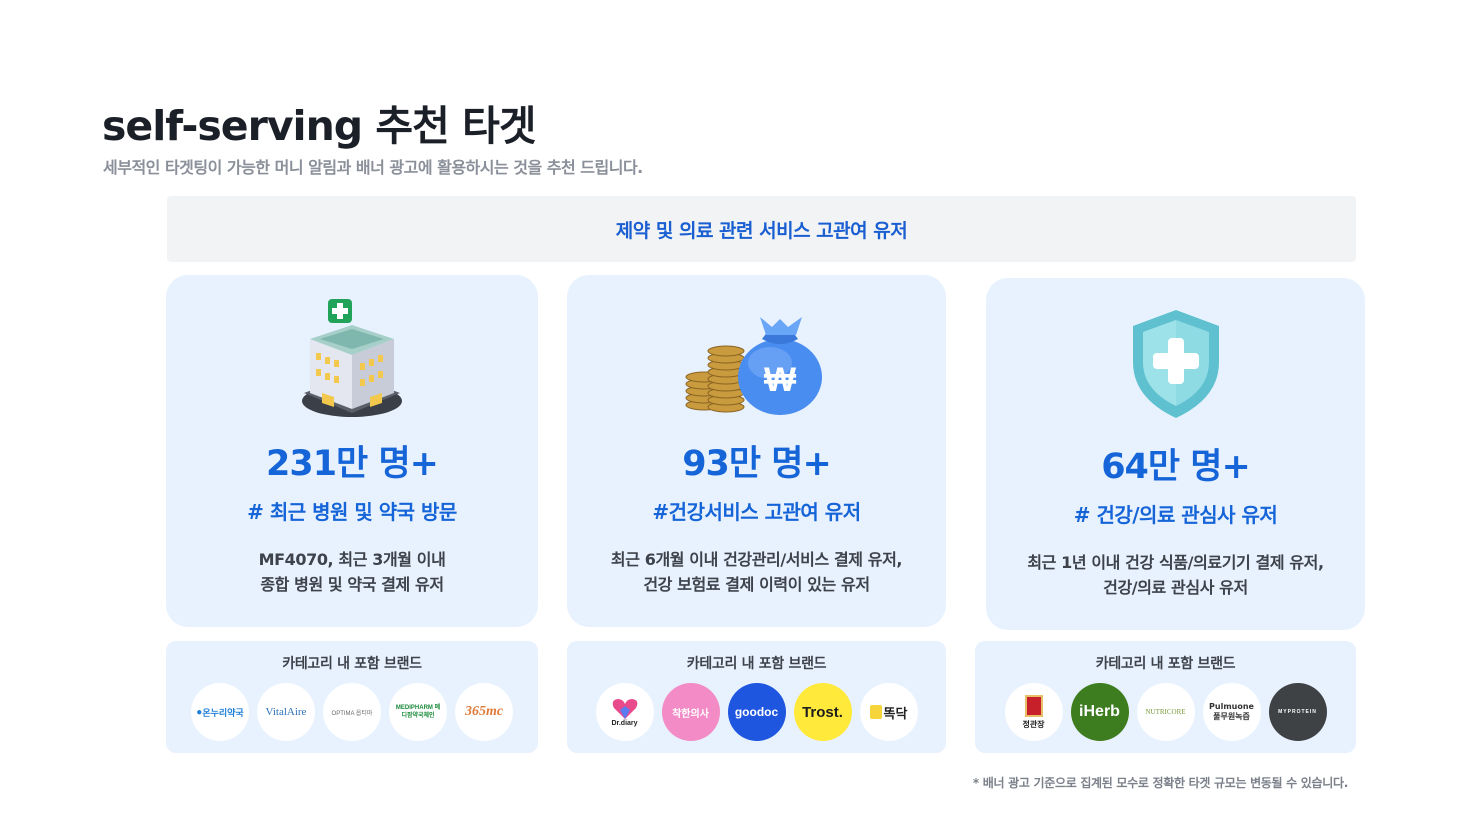  What do you see at coordinates (352, 572) in the screenshot?
I see `target-description: MF4070, 최근 3개월 이내 종합 병원 및 약국 결제 유저` at bounding box center [352, 572].